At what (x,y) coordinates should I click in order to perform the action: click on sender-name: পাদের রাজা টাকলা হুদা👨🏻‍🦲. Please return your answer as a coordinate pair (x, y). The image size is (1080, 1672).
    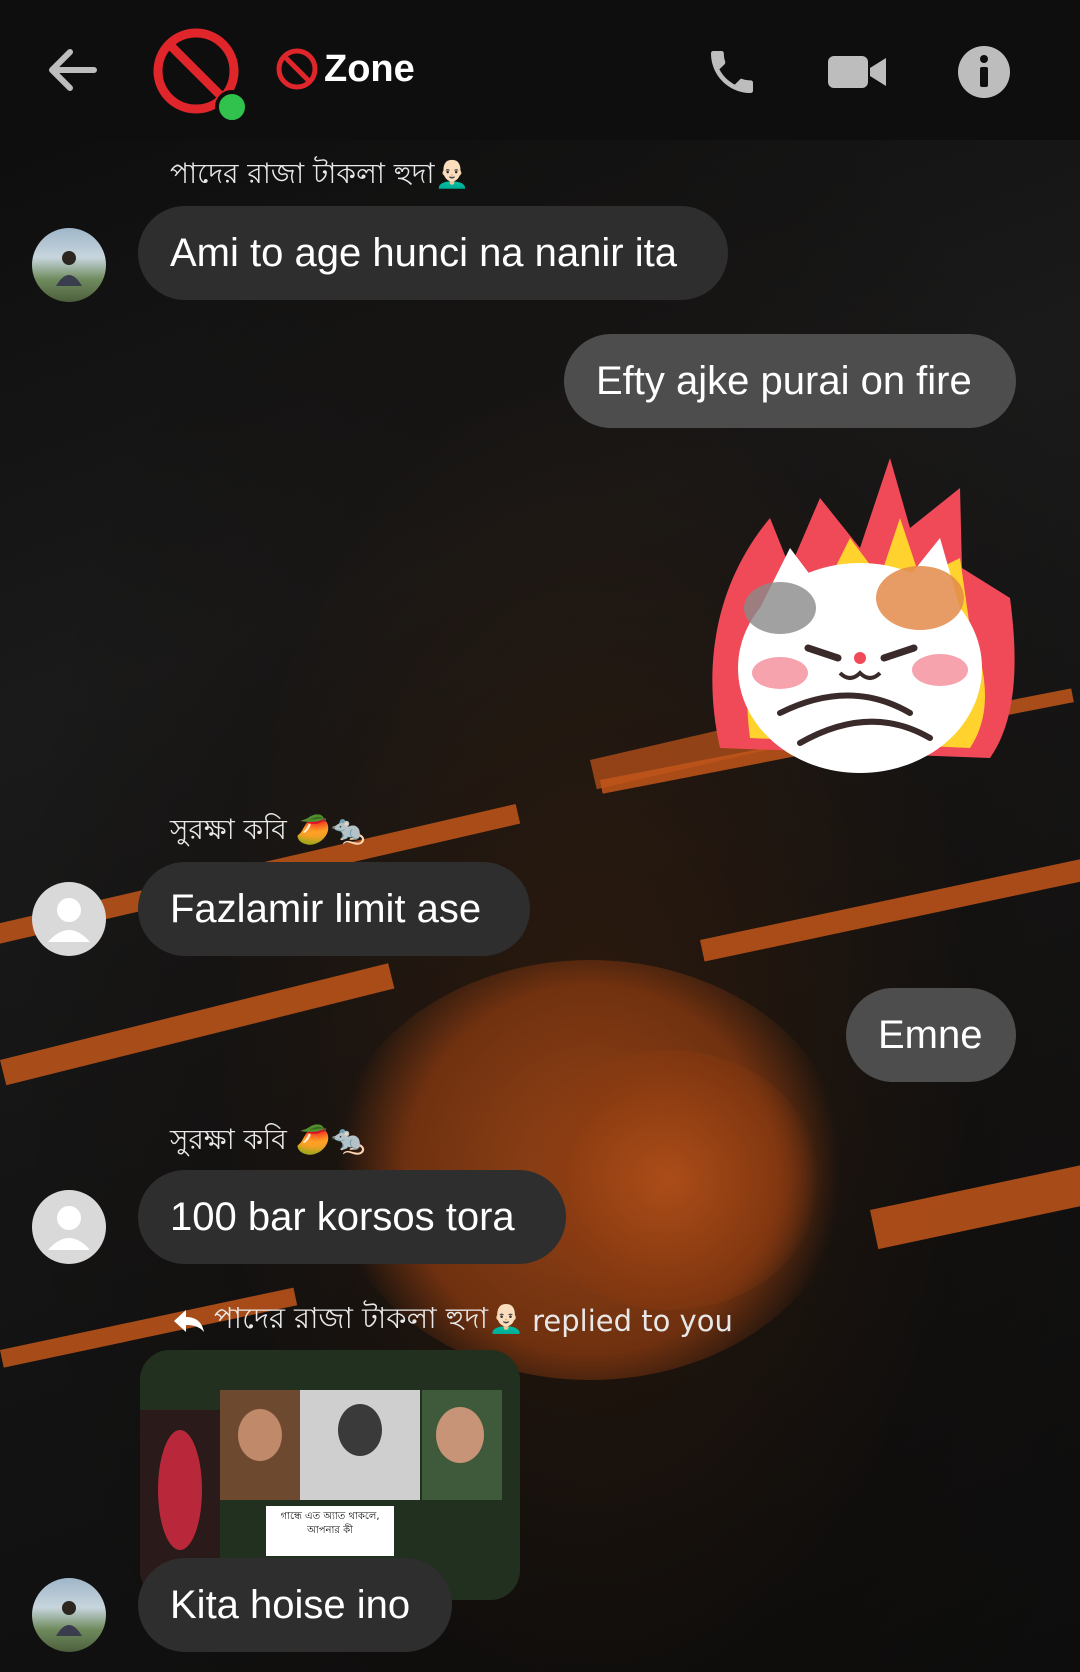
    Looking at the image, I should click on (320, 173).